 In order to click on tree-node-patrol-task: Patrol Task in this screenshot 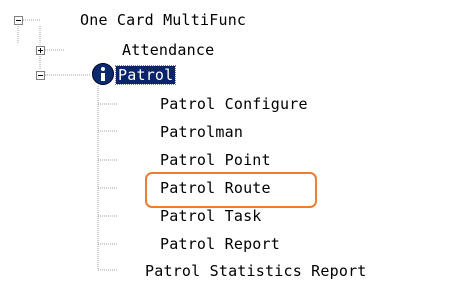, I will do `click(211, 216)`.